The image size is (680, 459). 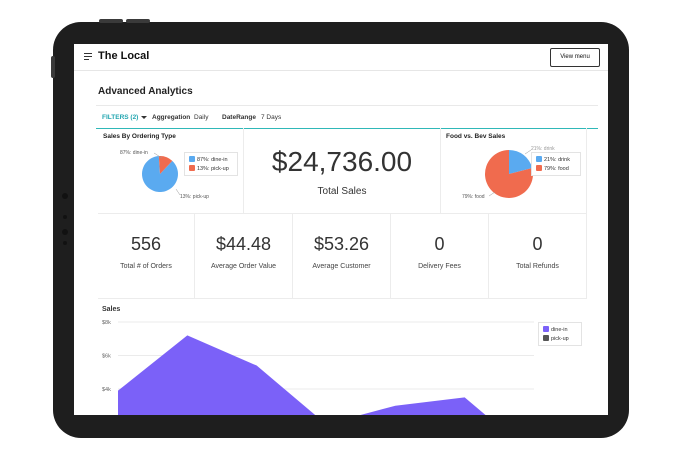 I want to click on legend-item-dine-in: dine-in, so click(x=559, y=330).